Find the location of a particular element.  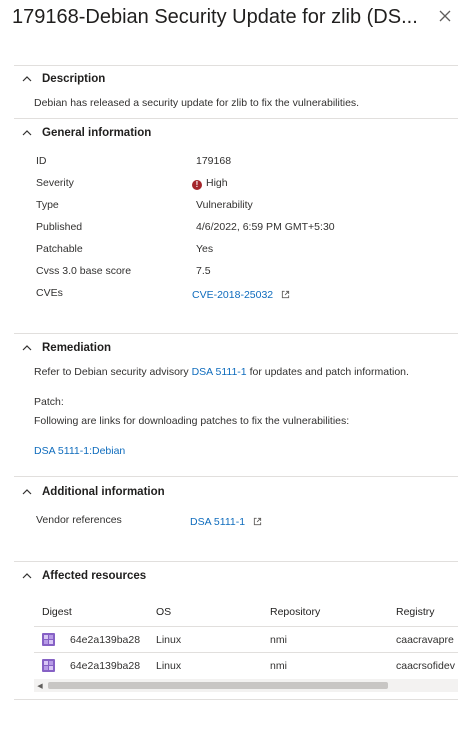

vendor-references-label: Vendor references is located at coordinates (79, 520).